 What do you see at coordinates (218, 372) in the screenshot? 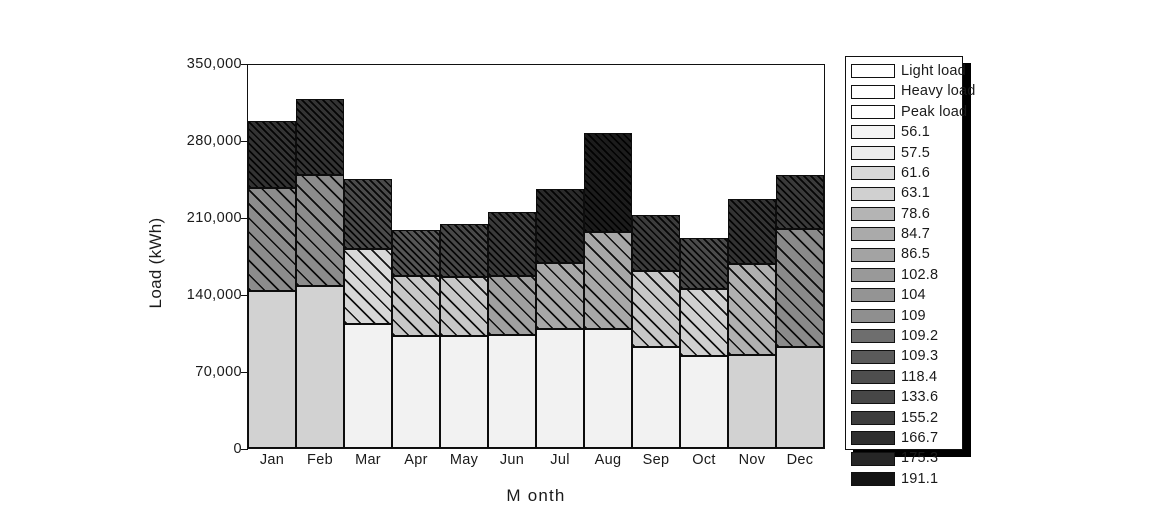
I see `y-tick-label: 70,000` at bounding box center [218, 372].